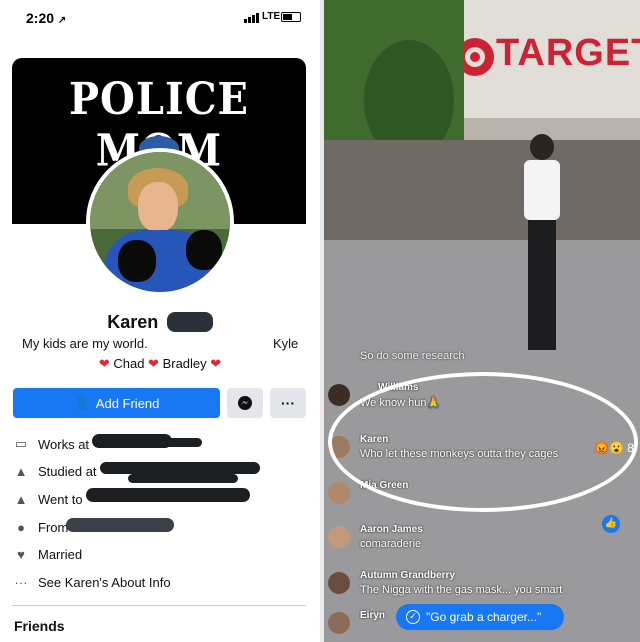 Image resolution: width=640 pixels, height=642 pixels. What do you see at coordinates (160, 364) in the screenshot?
I see `family-line: ❤ Chad ❤ Bradley ❤` at bounding box center [160, 364].